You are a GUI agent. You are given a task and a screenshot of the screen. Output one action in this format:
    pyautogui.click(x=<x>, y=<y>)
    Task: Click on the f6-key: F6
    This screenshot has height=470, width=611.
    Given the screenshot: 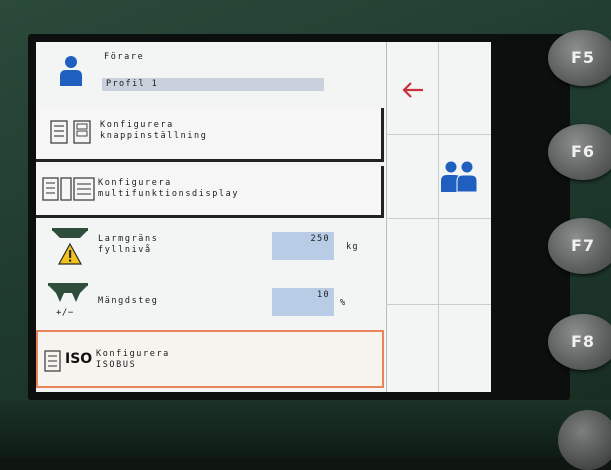 What is the action you would take?
    pyautogui.click(x=579, y=152)
    